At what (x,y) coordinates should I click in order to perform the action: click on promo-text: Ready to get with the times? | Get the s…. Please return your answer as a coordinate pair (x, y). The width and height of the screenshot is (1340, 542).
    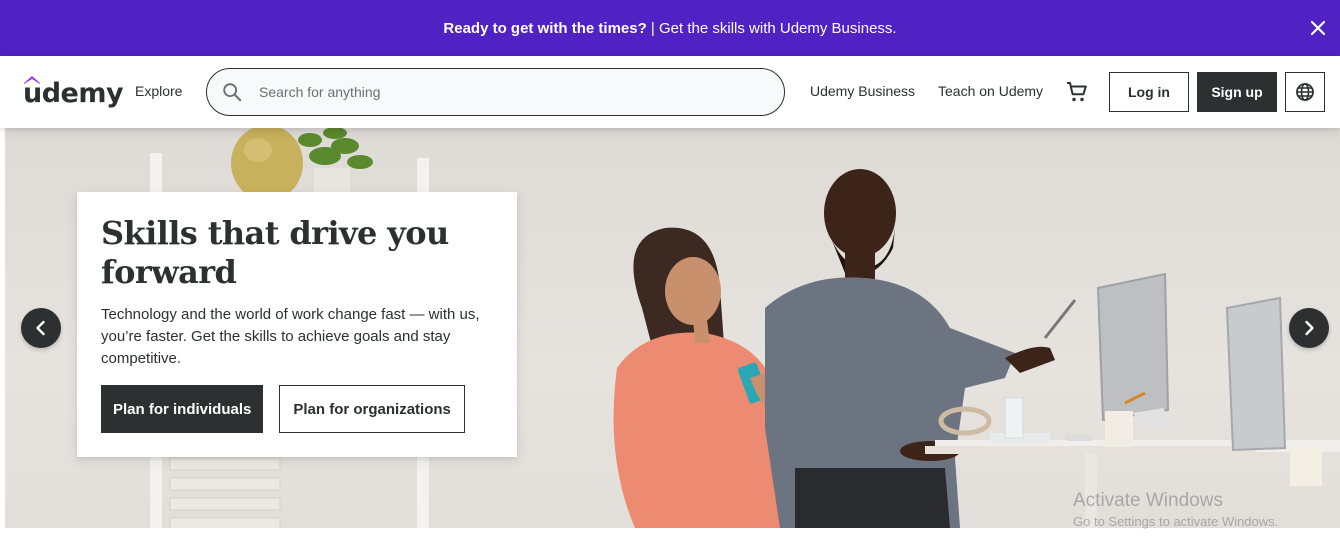
    Looking at the image, I should click on (669, 28).